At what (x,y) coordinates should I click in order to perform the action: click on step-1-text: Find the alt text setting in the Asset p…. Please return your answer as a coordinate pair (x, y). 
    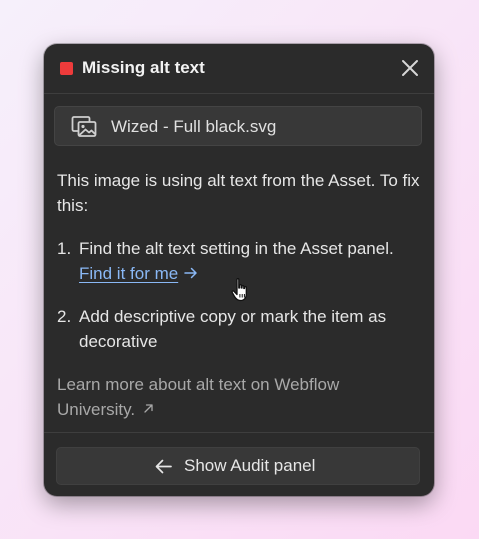
    Looking at the image, I should click on (236, 248).